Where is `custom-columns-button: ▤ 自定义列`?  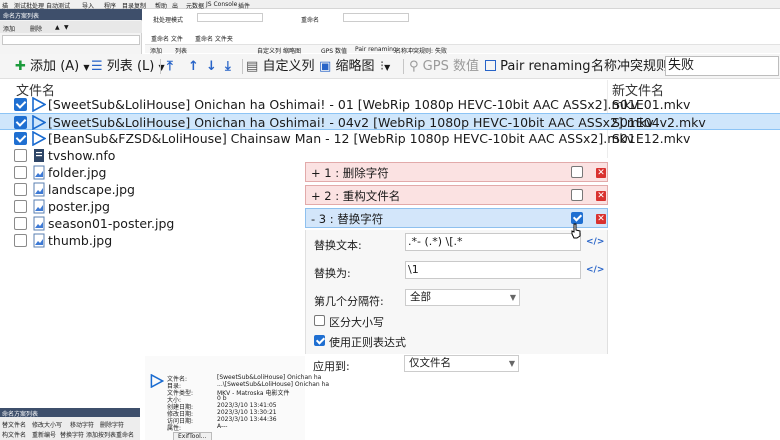
custom-columns-button: ▤ 自定义列 is located at coordinates (280, 66).